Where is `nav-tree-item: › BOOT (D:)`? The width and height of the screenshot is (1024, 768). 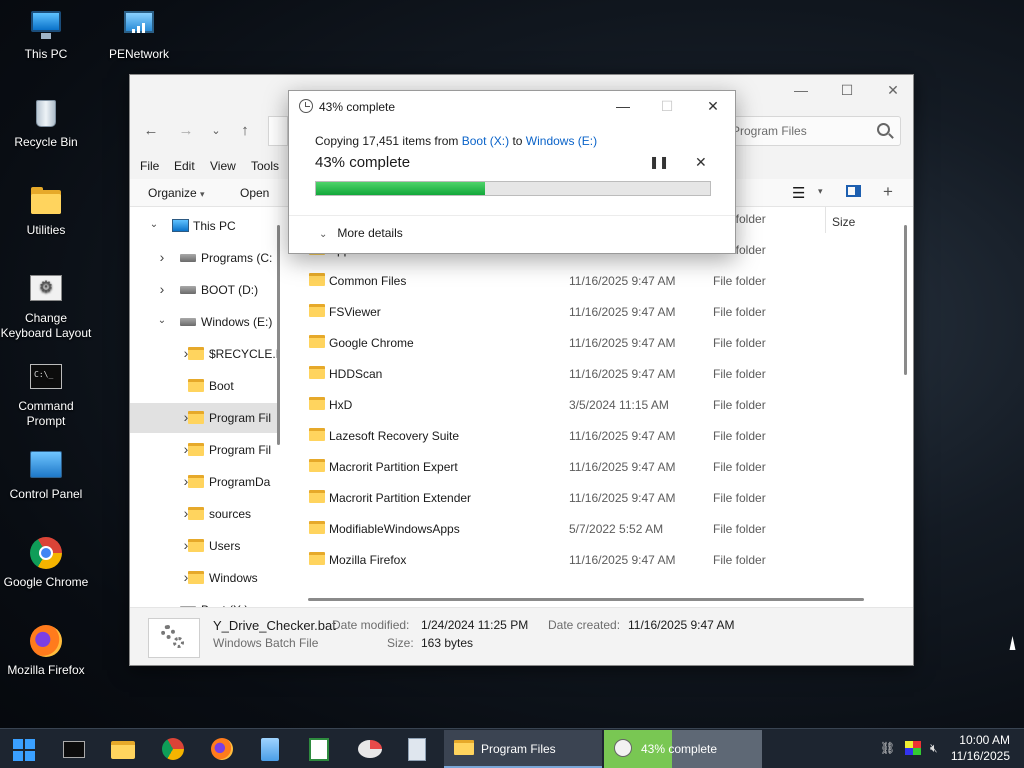
nav-tree-item: › BOOT (D:) is located at coordinates (204, 290).